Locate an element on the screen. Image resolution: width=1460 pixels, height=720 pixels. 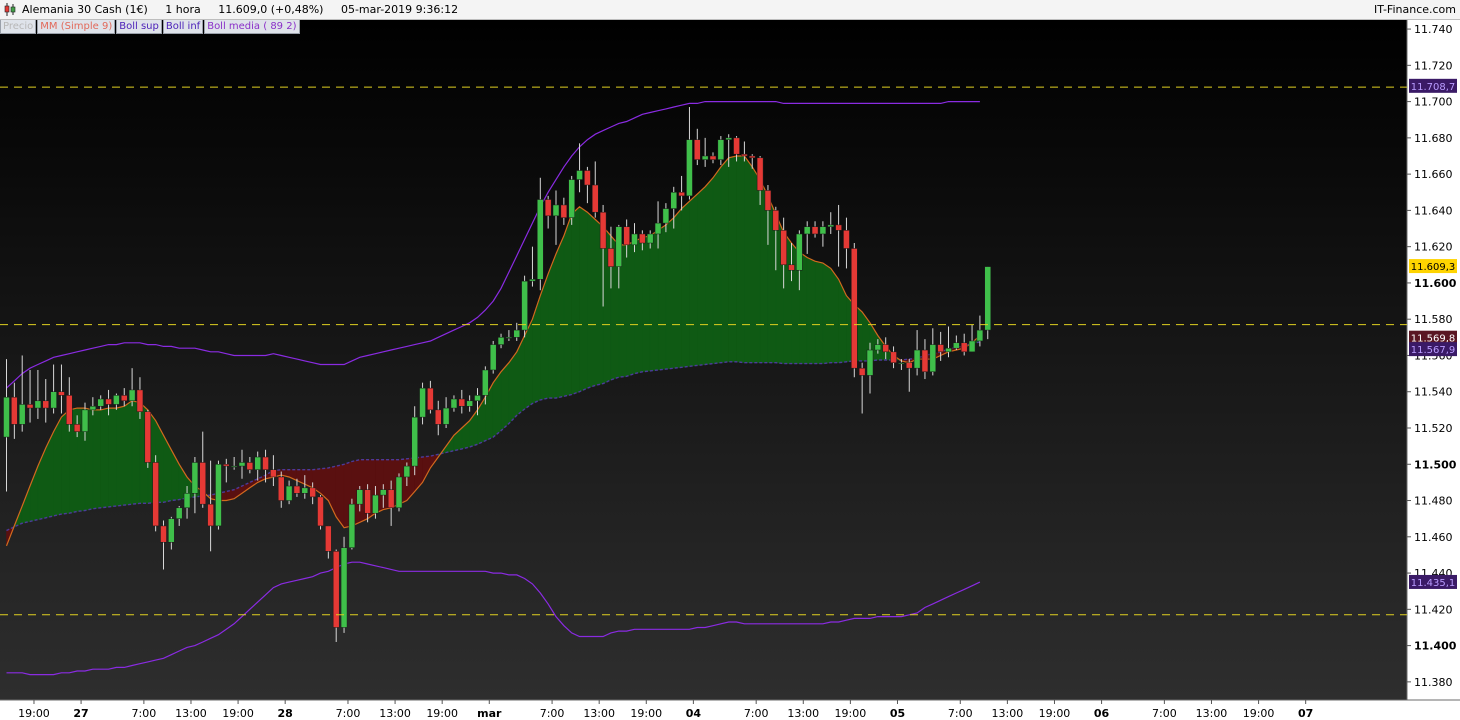
legend-boll-upper: Boll sup is located at coordinates (139, 27).